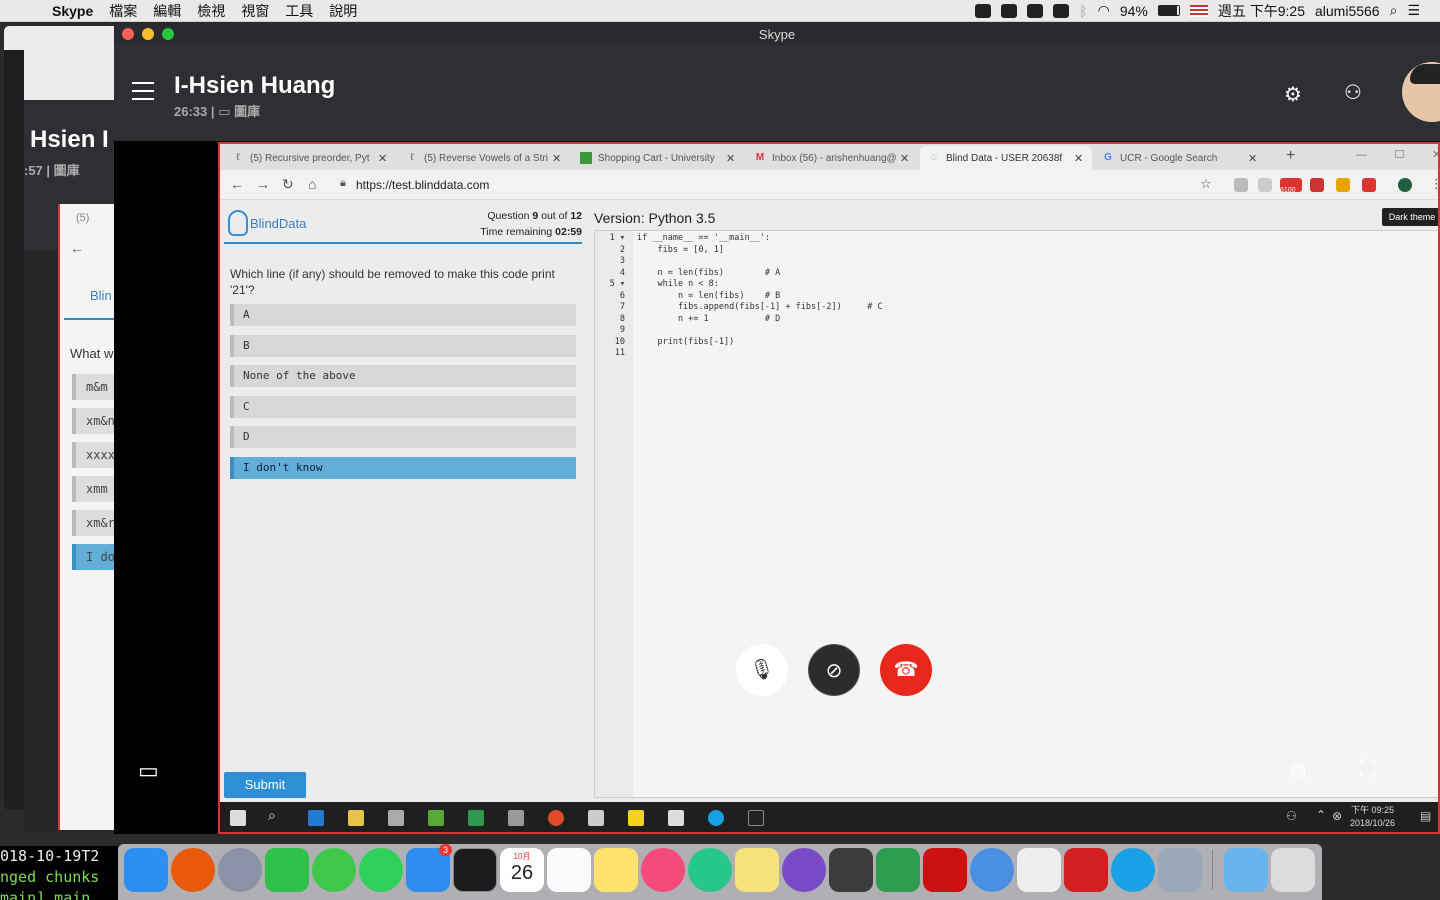 The image size is (1440, 900). What do you see at coordinates (1061, 10) in the screenshot?
I see `wechat-tray-icon` at bounding box center [1061, 10].